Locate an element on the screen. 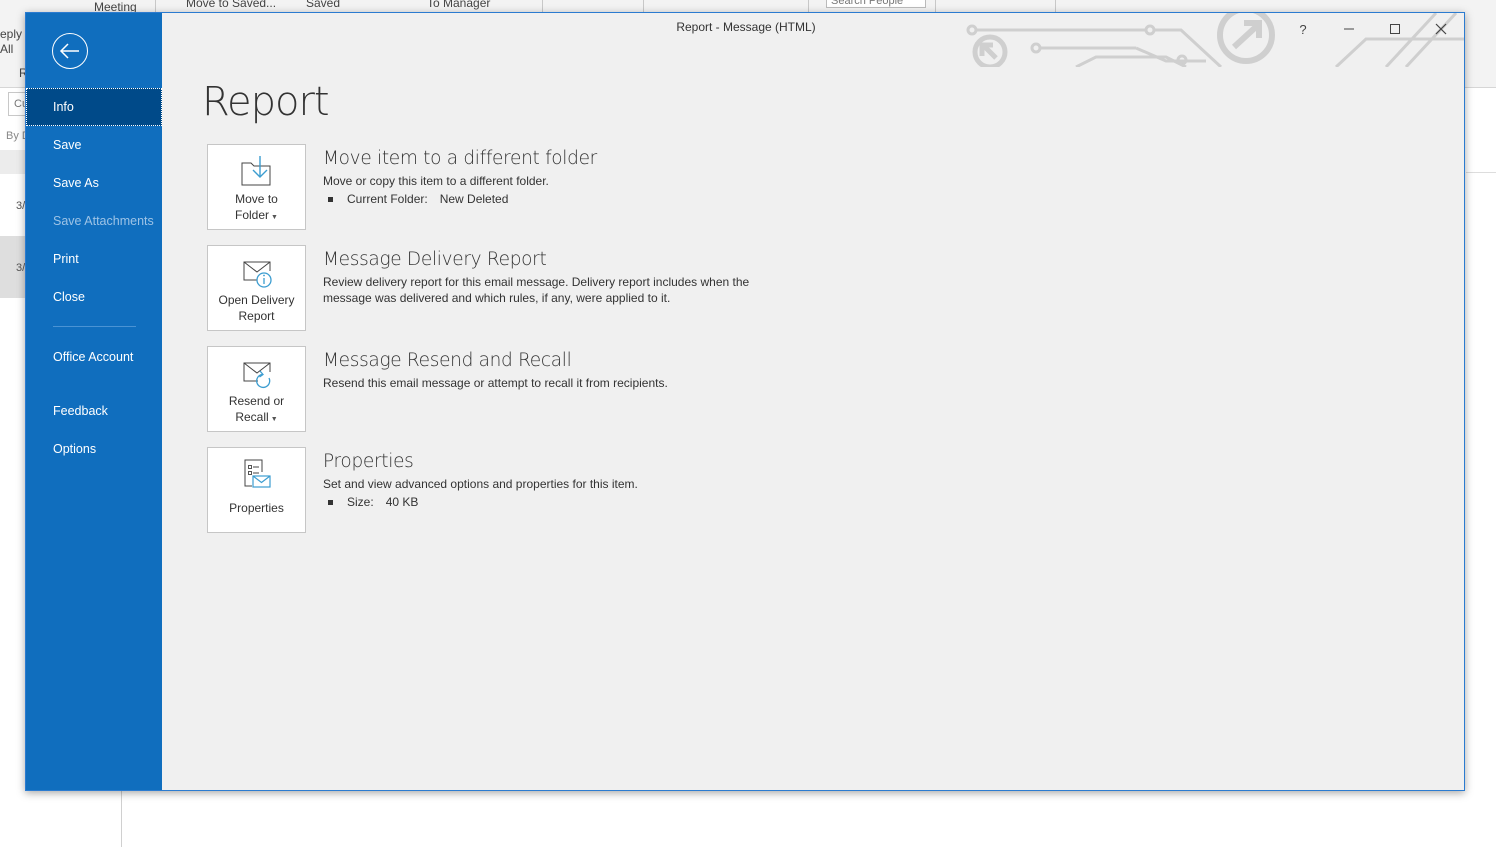 The width and height of the screenshot is (1496, 847). nav-item-print: Print is located at coordinates (94, 259).